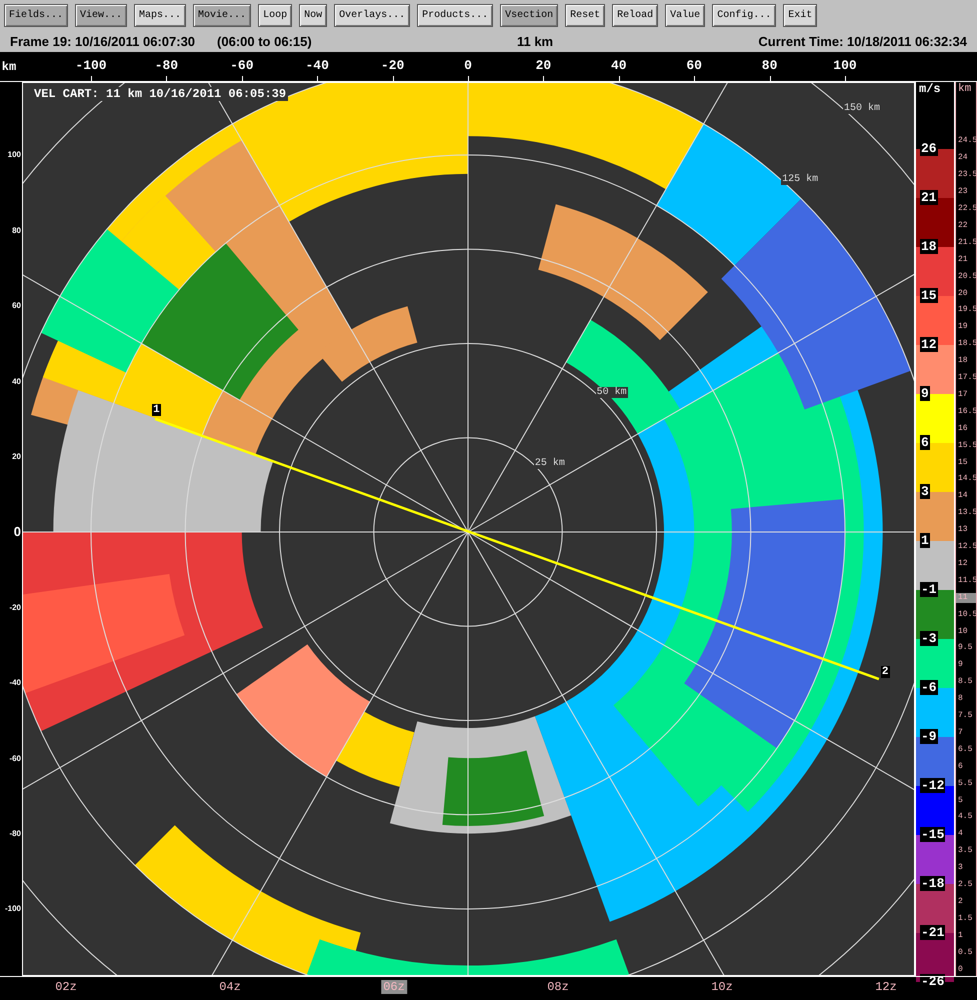 Image resolution: width=977 pixels, height=1000 pixels. I want to click on height-tick: 0.5, so click(966, 953).